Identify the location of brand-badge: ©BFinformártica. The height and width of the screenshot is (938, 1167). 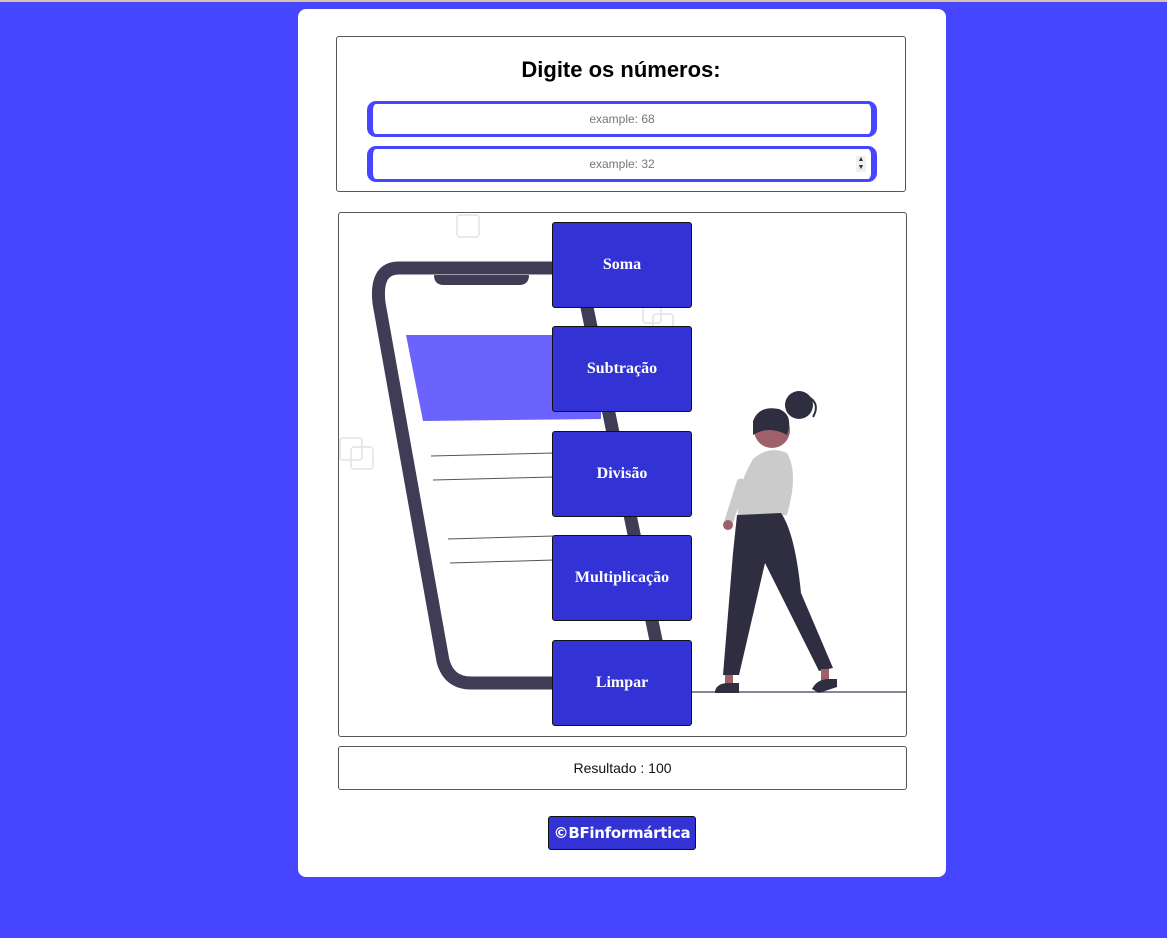
(622, 833).